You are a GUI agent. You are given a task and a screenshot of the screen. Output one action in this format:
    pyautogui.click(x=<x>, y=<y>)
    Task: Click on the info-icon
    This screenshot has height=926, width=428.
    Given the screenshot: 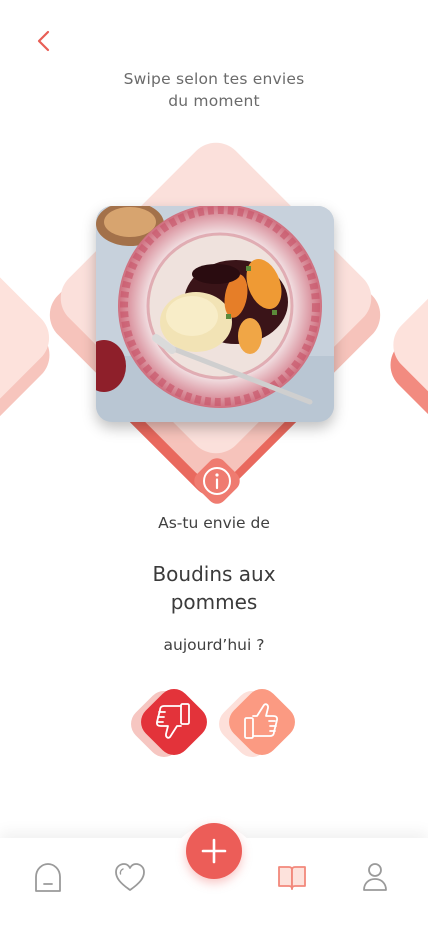 What is the action you would take?
    pyautogui.click(x=217, y=481)
    